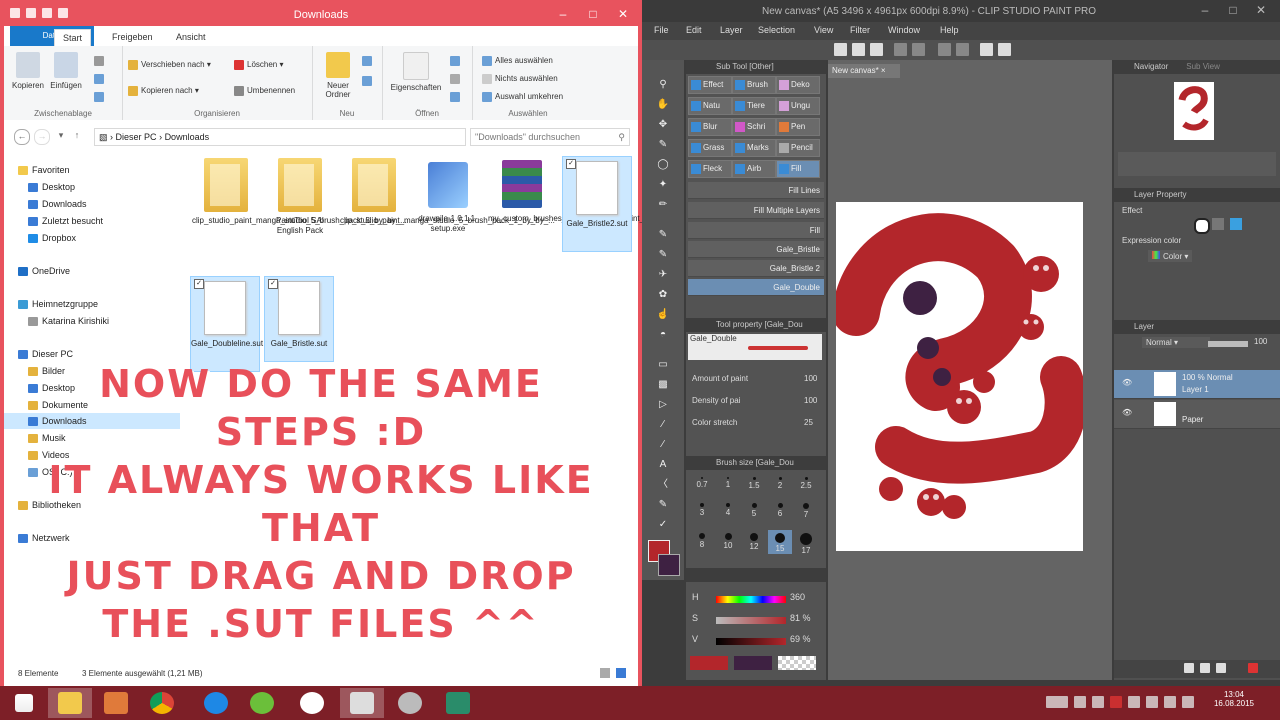 Image resolution: width=1280 pixels, height=720 pixels. What do you see at coordinates (663, 85) in the screenshot?
I see `zoom-tool-icon: ⚲` at bounding box center [663, 85].